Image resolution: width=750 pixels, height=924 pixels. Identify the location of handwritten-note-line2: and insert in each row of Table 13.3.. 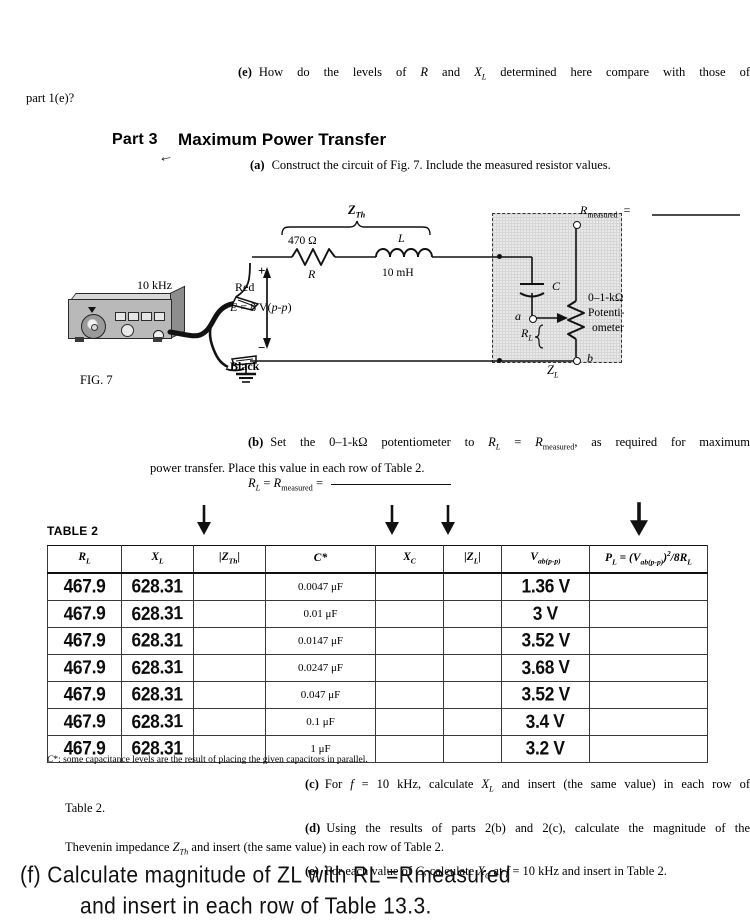
(256, 906).